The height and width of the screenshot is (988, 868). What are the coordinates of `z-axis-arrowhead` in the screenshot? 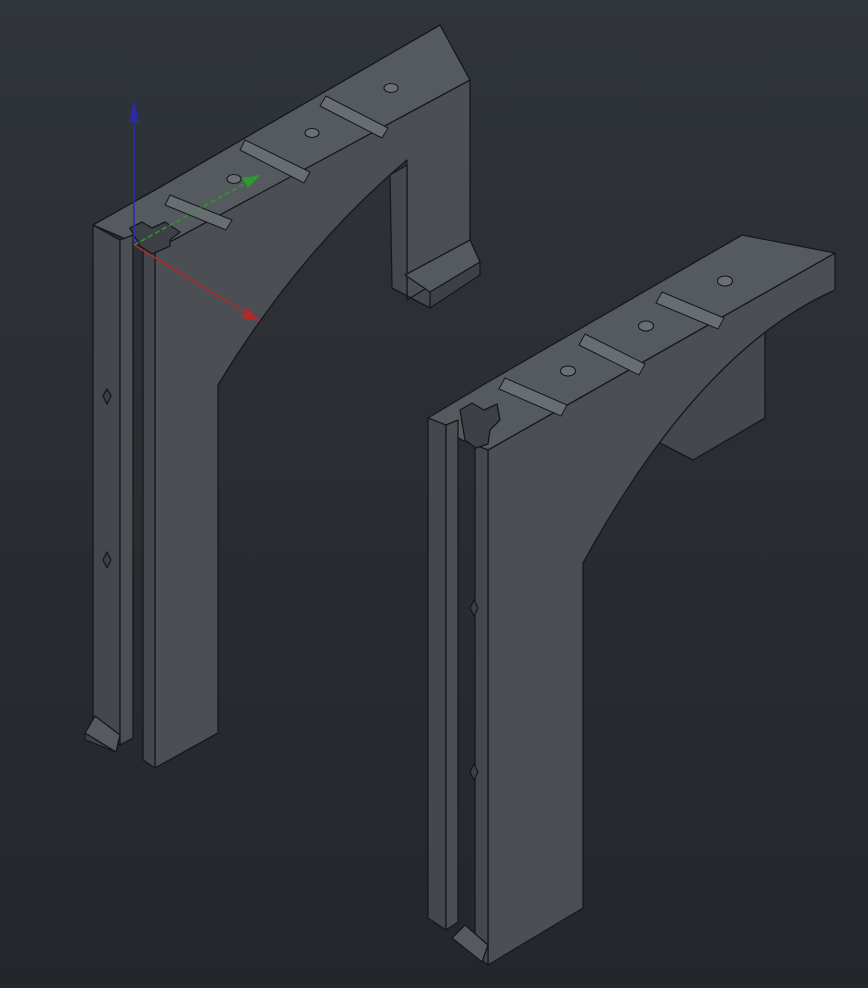 It's located at (134, 111).